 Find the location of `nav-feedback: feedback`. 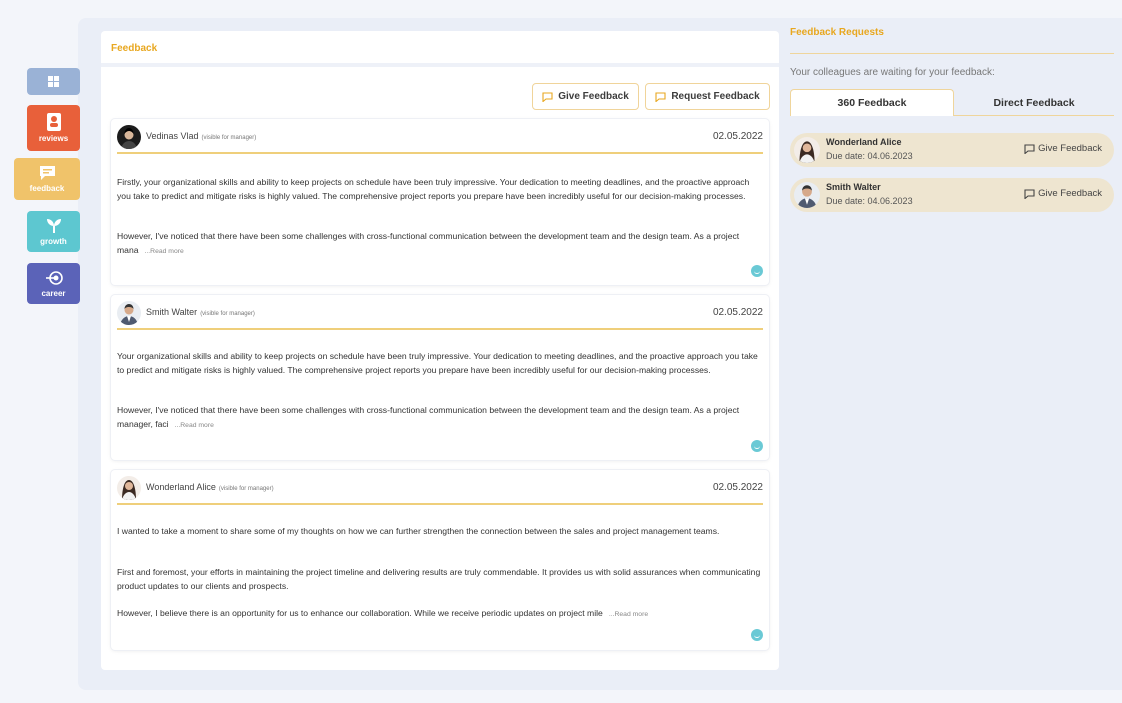

nav-feedback: feedback is located at coordinates (47, 179).